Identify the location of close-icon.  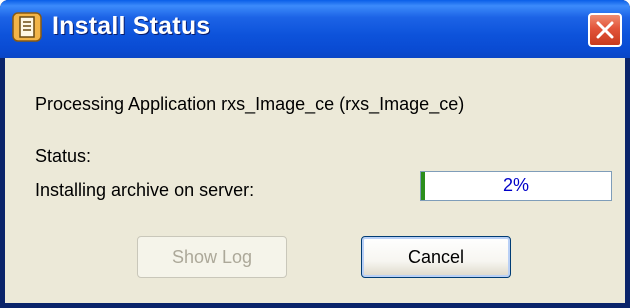
(605, 30).